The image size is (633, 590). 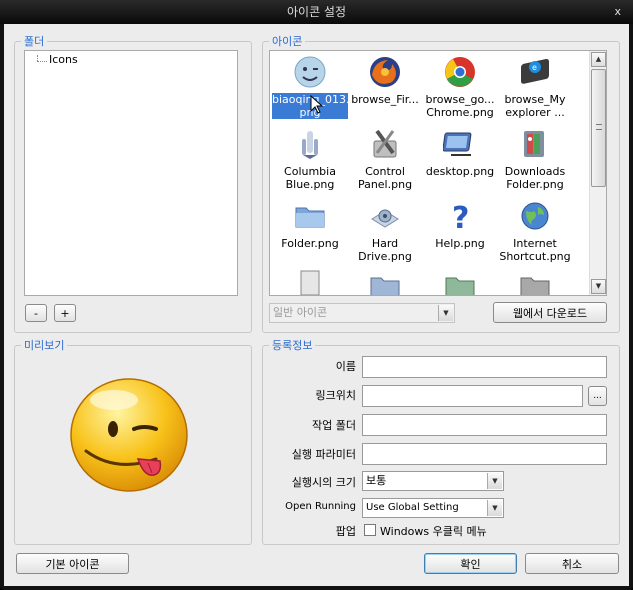 I want to click on icon-item-hard-drive: Hard Drive.png, so click(x=385, y=231).